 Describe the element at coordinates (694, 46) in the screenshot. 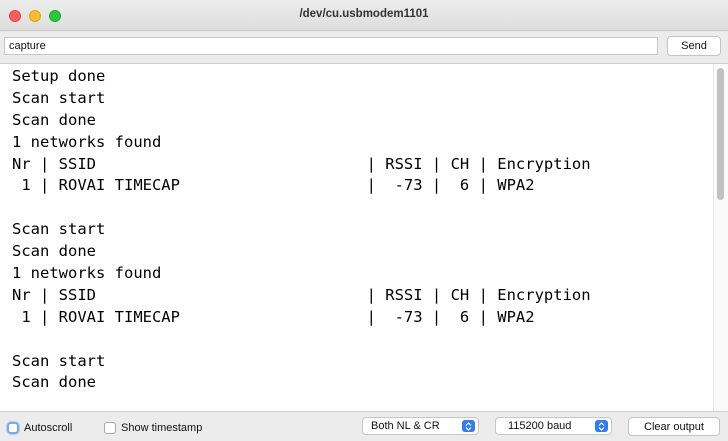

I see `send-button: Send` at that location.